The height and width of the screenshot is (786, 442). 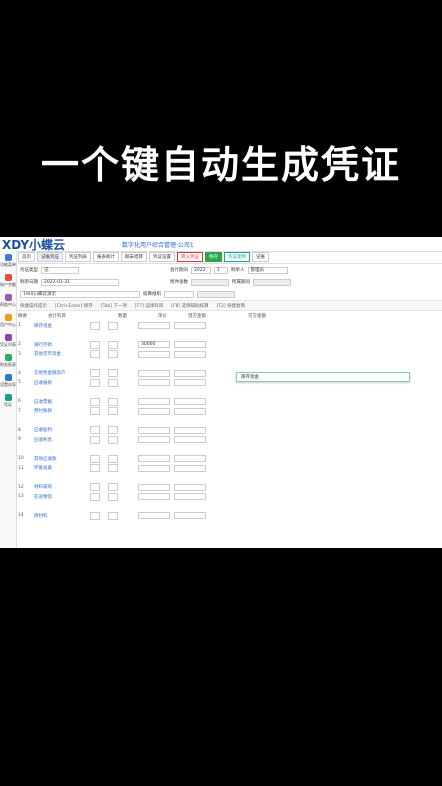 I want to click on toolbar-button-2: 凭证列表, so click(x=78, y=257).